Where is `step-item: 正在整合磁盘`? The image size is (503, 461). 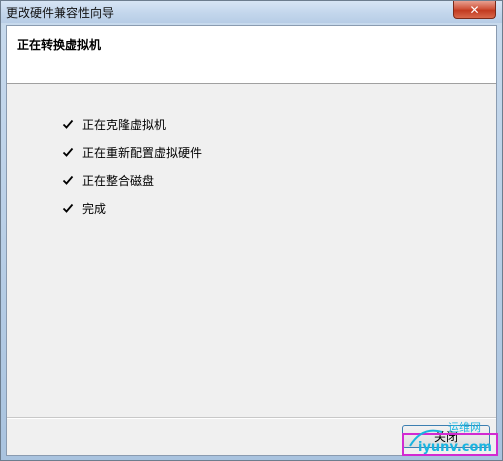 step-item: 正在整合磁盘 is located at coordinates (132, 180).